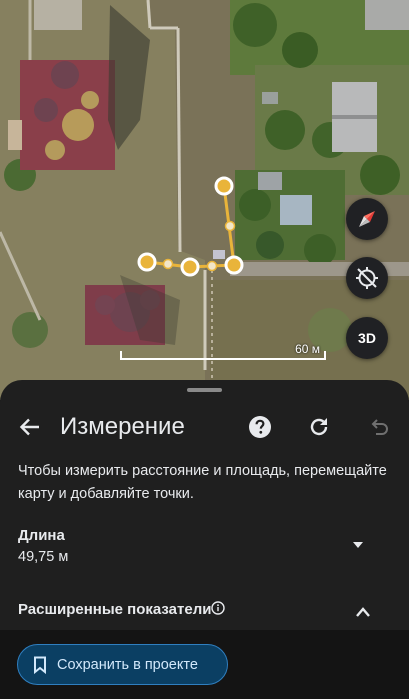  I want to click on panel-toolbar: Измерение, so click(204, 427).